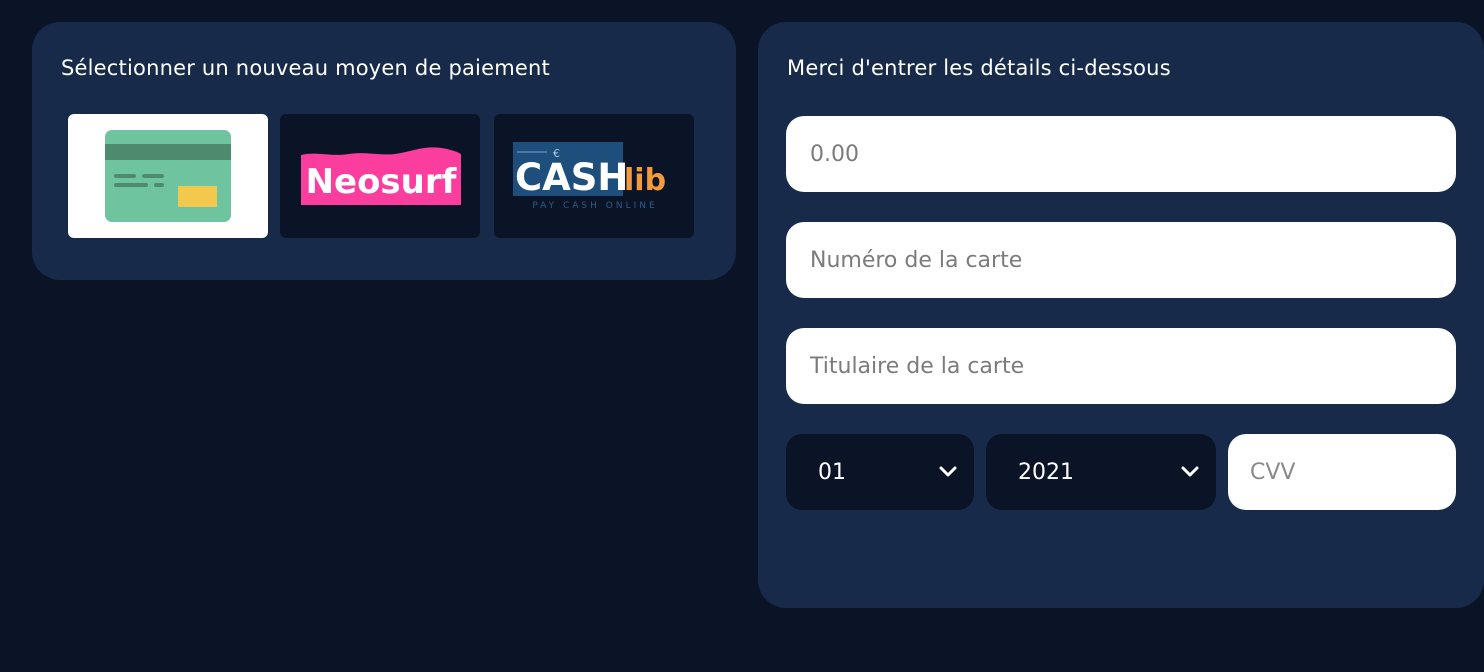  What do you see at coordinates (594, 206) in the screenshot?
I see `svg-text: PAY CASH ONLINE` at bounding box center [594, 206].